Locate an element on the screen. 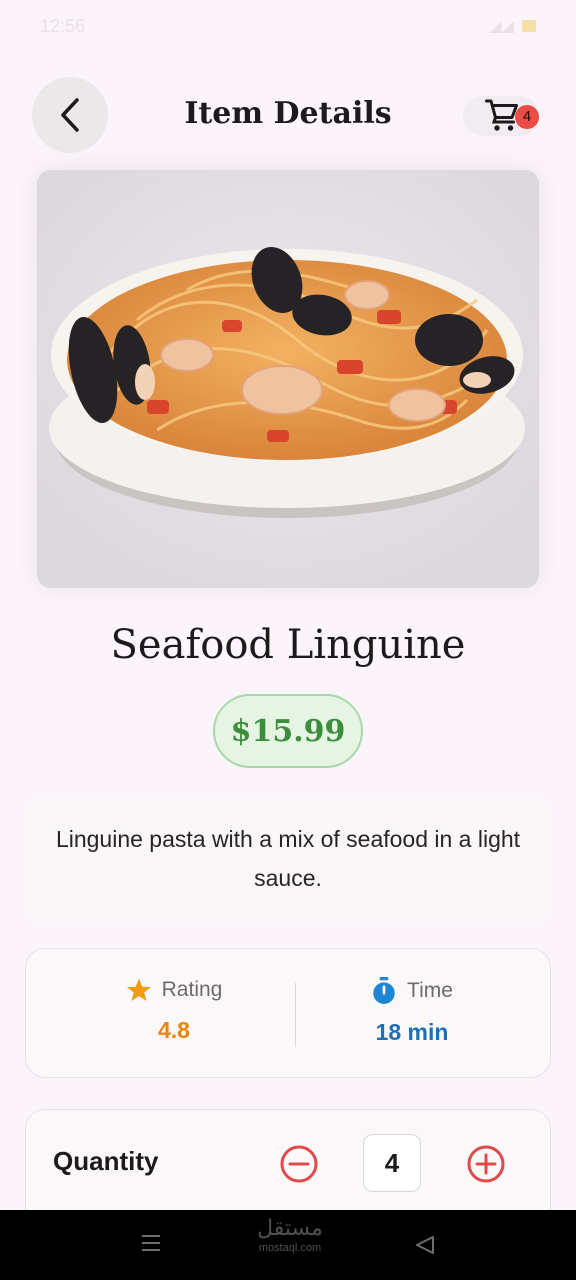 This screenshot has width=576, height=1280. status-bar: 12:56 ◢◢ is located at coordinates (288, 26).